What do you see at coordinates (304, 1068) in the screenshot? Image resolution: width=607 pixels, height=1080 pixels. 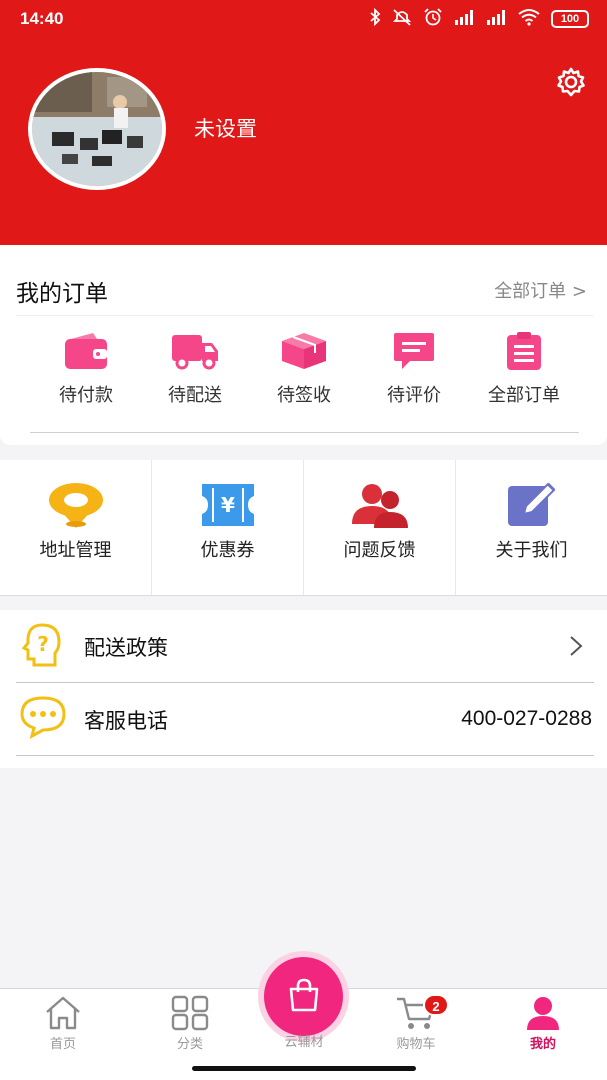 I see `home-indicator` at bounding box center [304, 1068].